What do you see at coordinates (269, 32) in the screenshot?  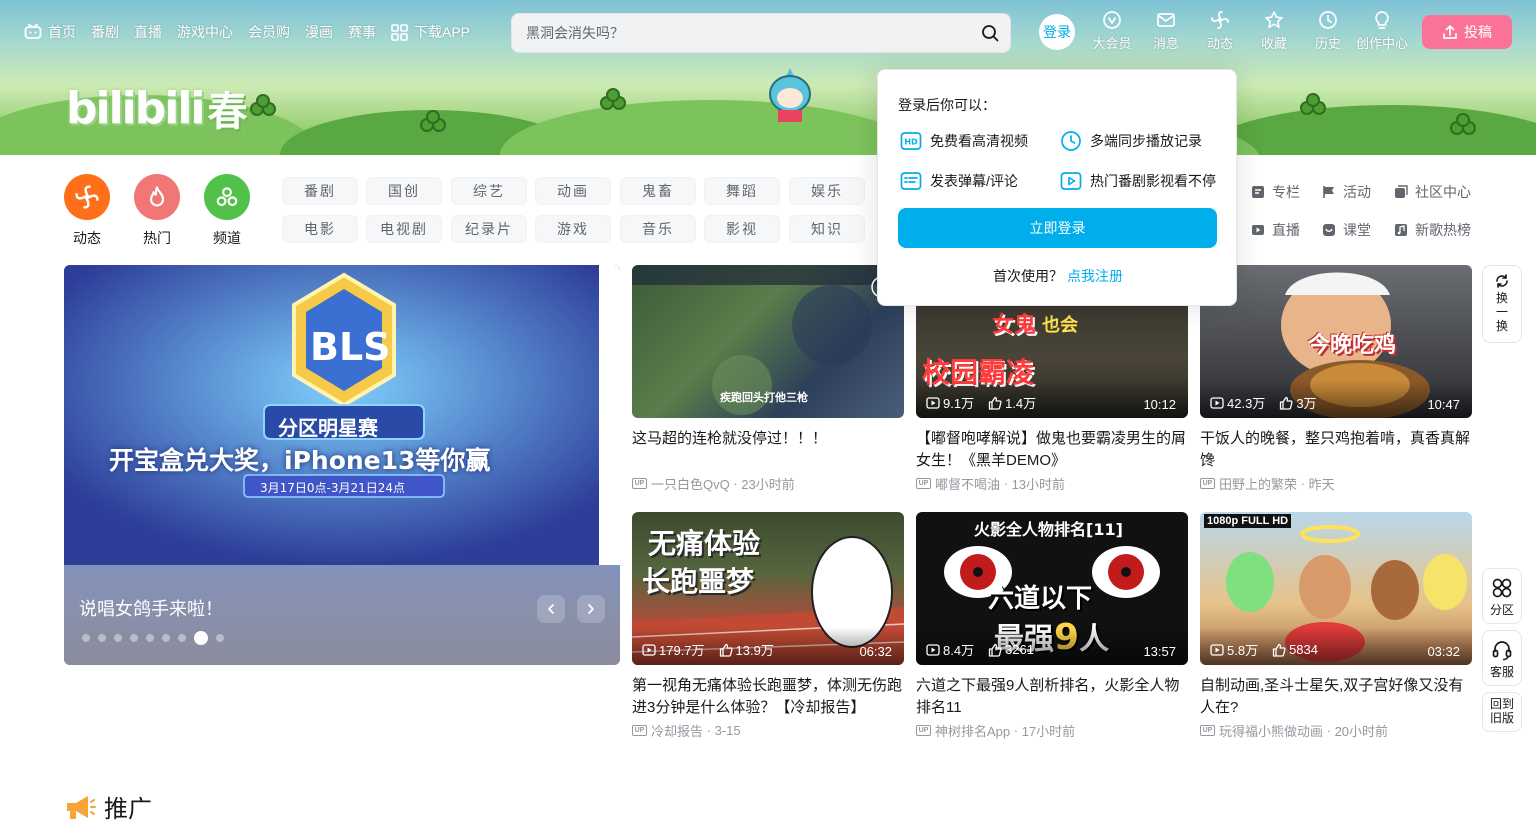 I see `nav-mall: 会员购` at bounding box center [269, 32].